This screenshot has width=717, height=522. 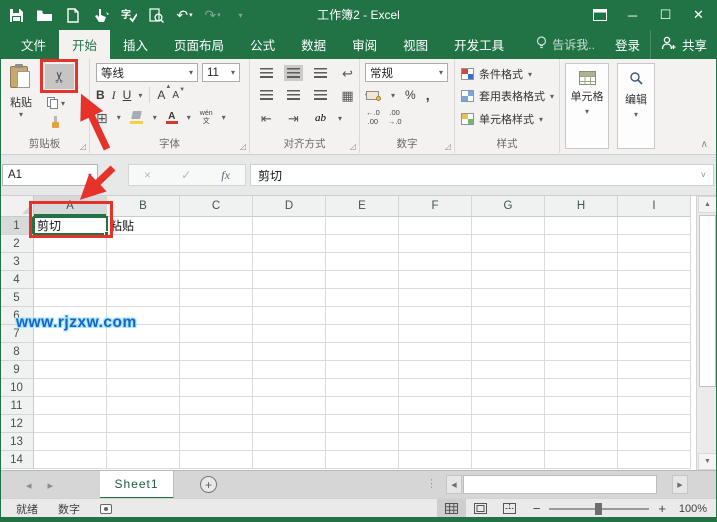 What do you see at coordinates (143, 442) in the screenshot?
I see `cell-B13` at bounding box center [143, 442].